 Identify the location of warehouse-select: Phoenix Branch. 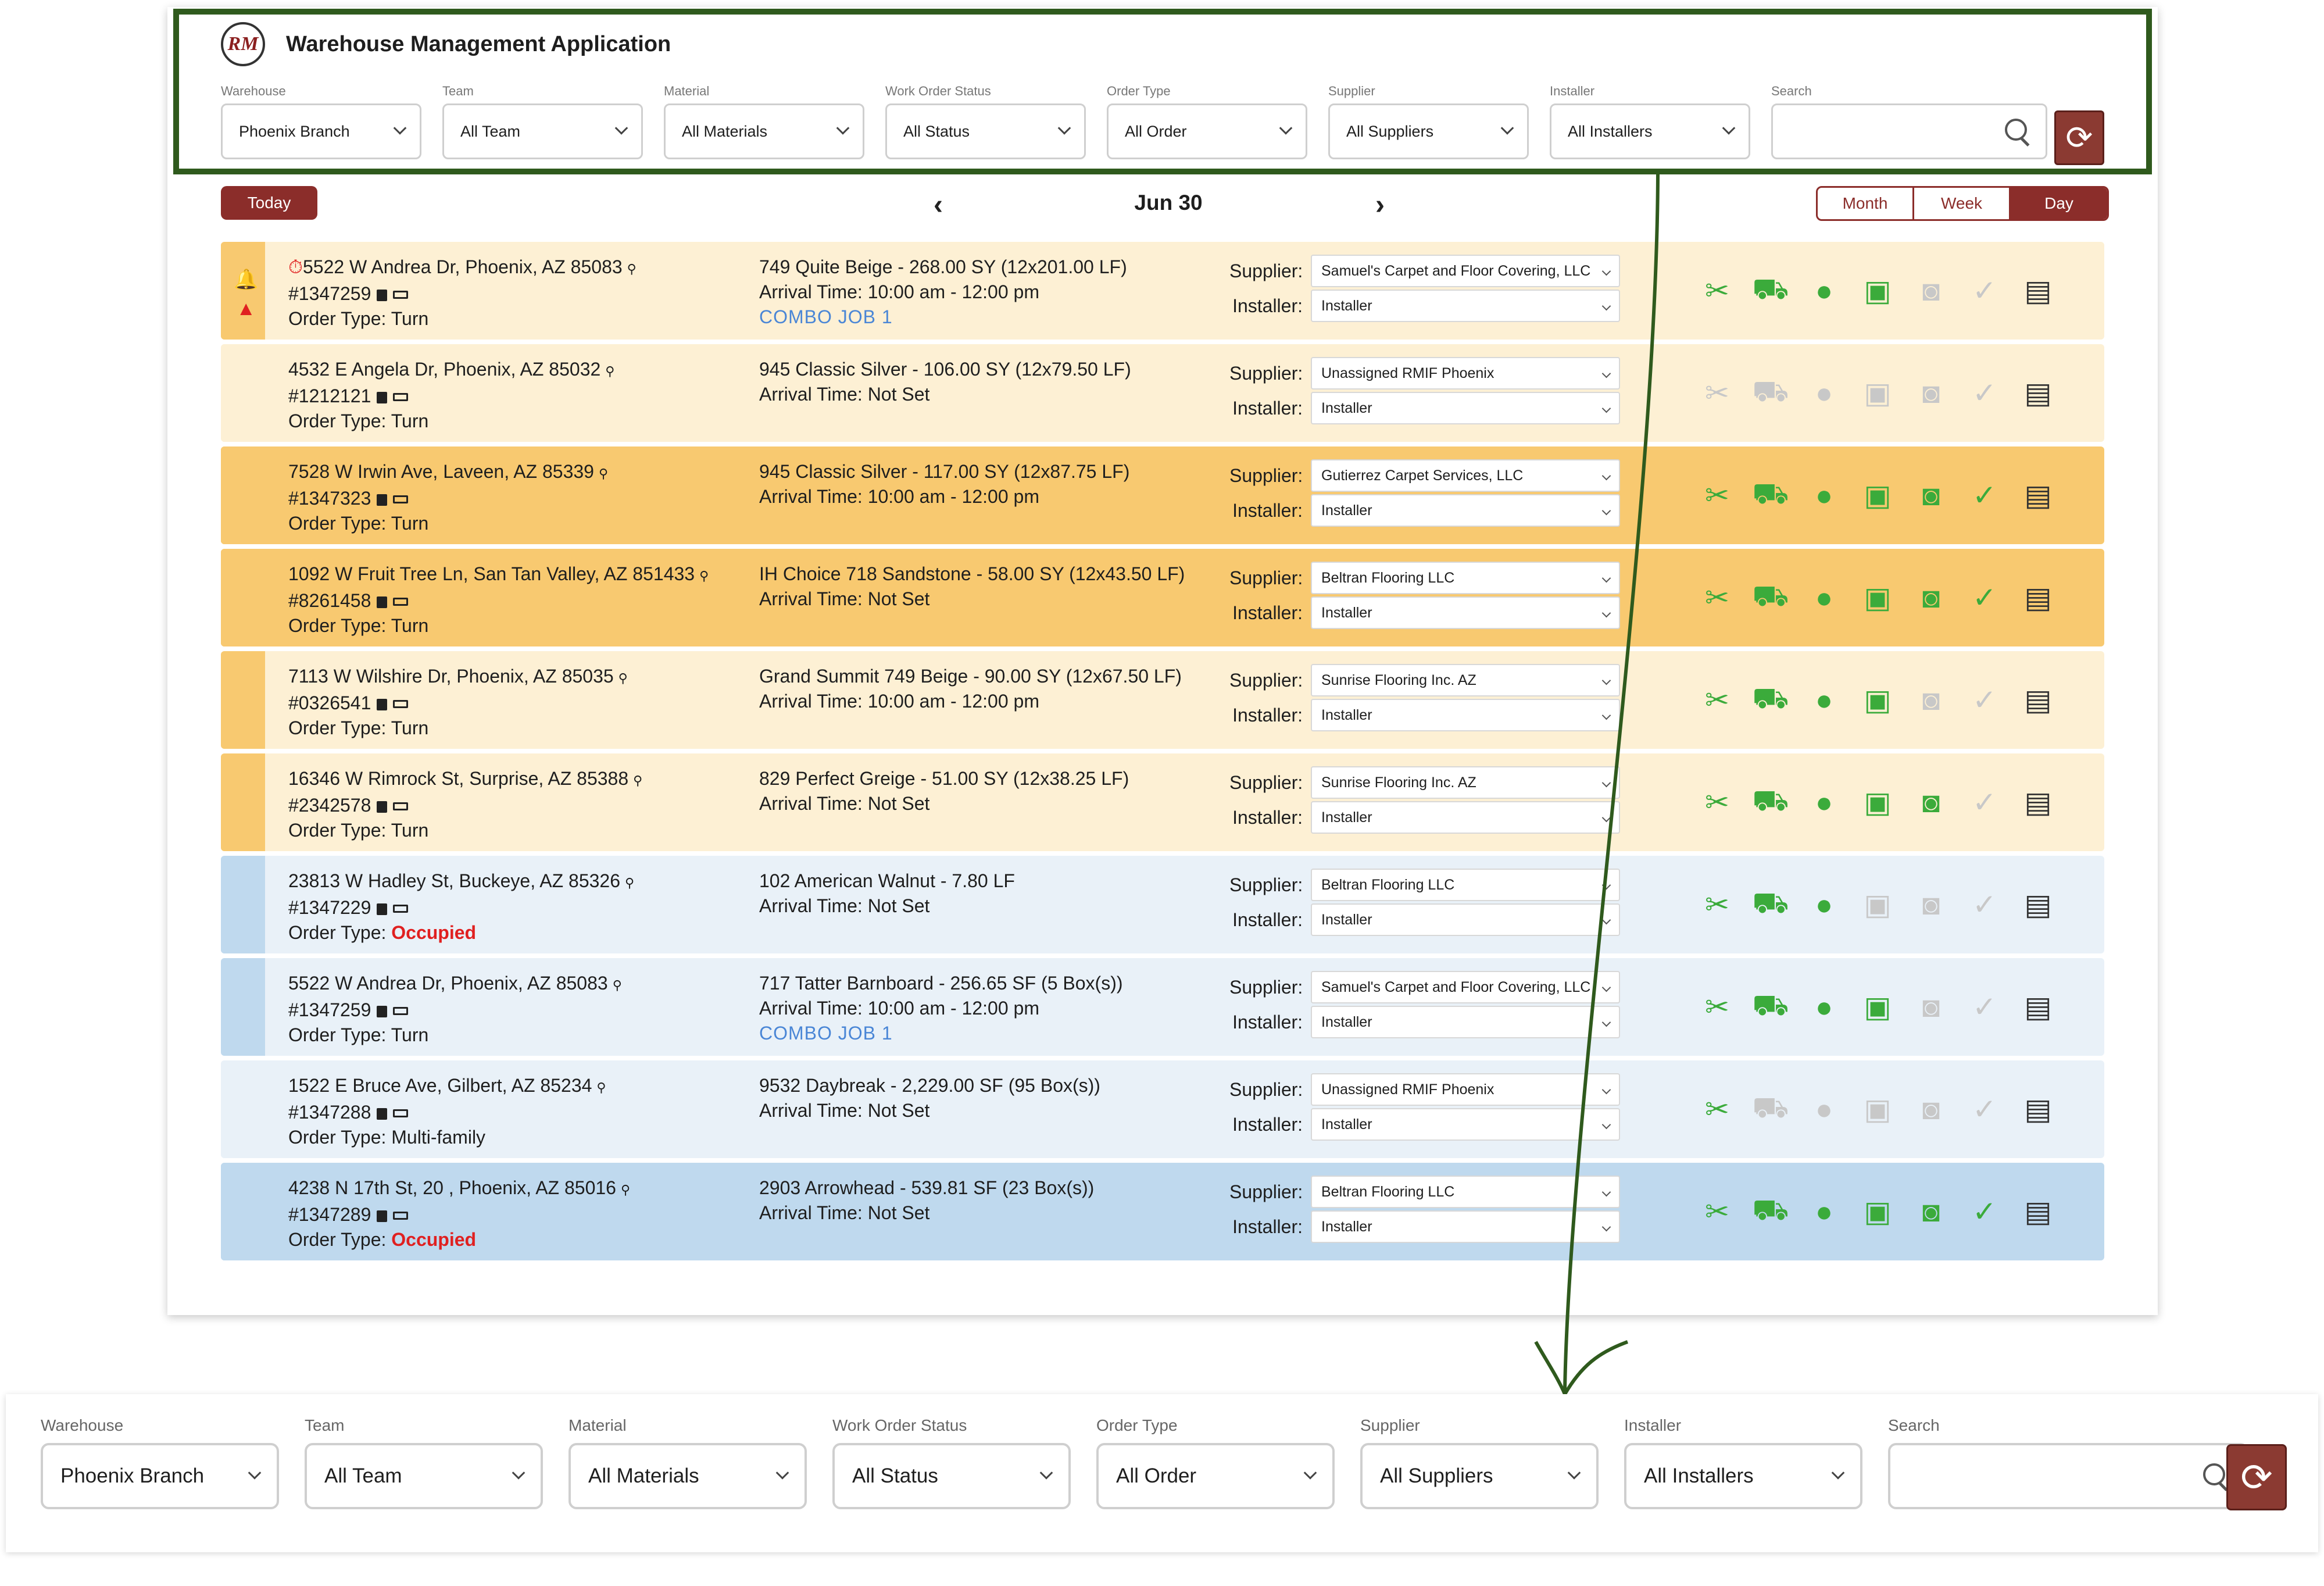
(160, 1476).